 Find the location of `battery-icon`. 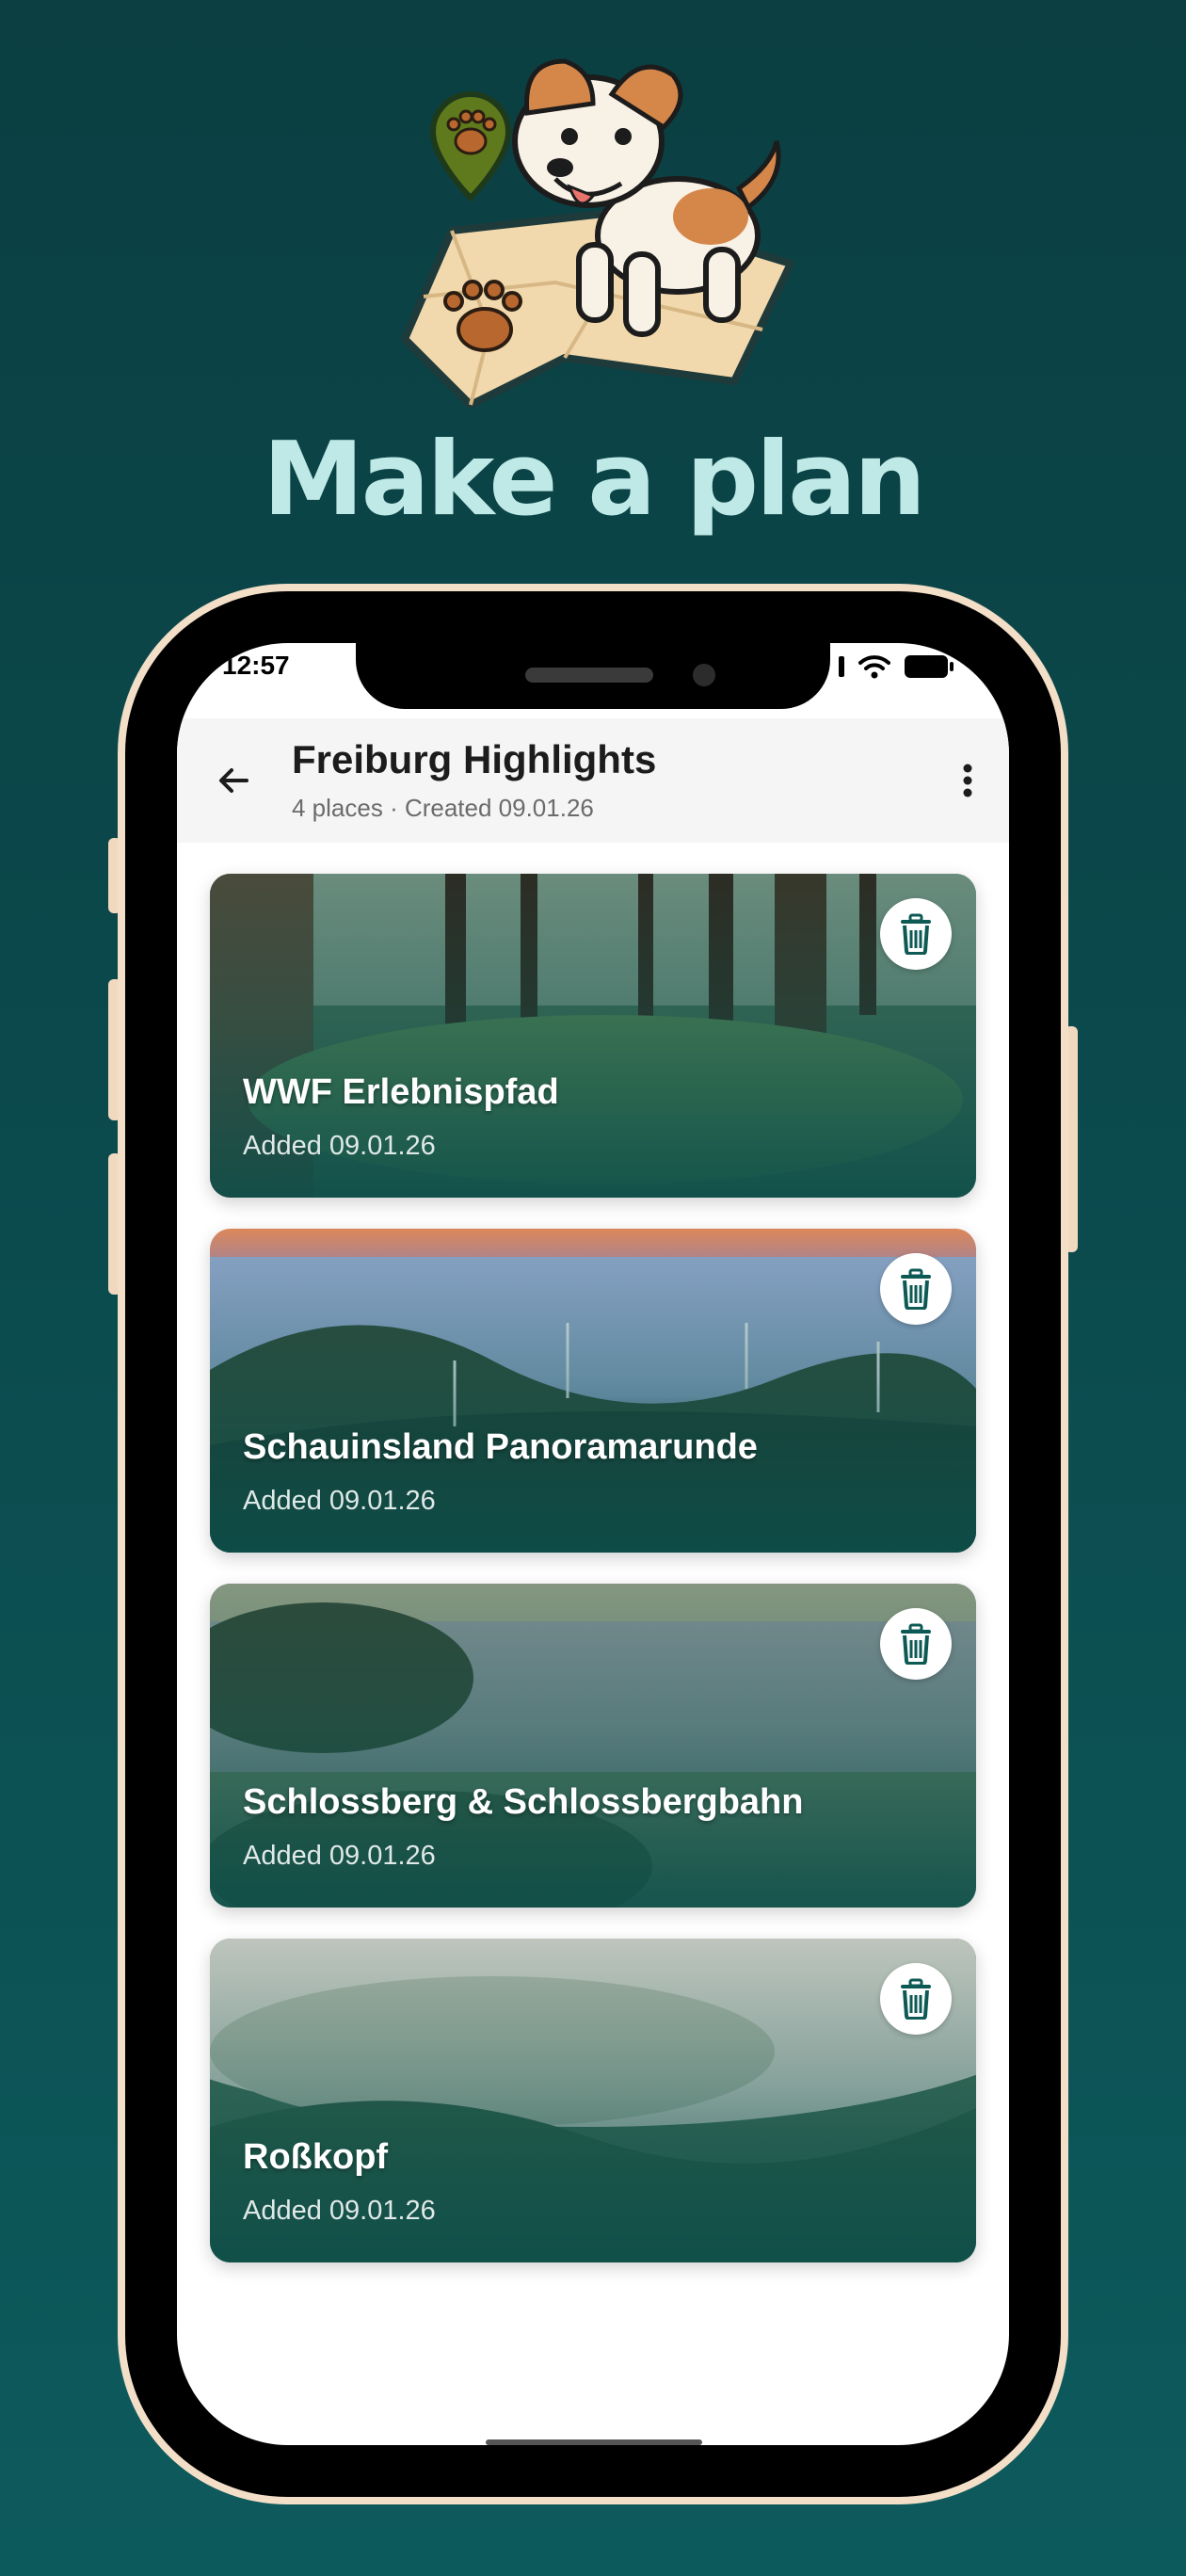

battery-icon is located at coordinates (929, 666).